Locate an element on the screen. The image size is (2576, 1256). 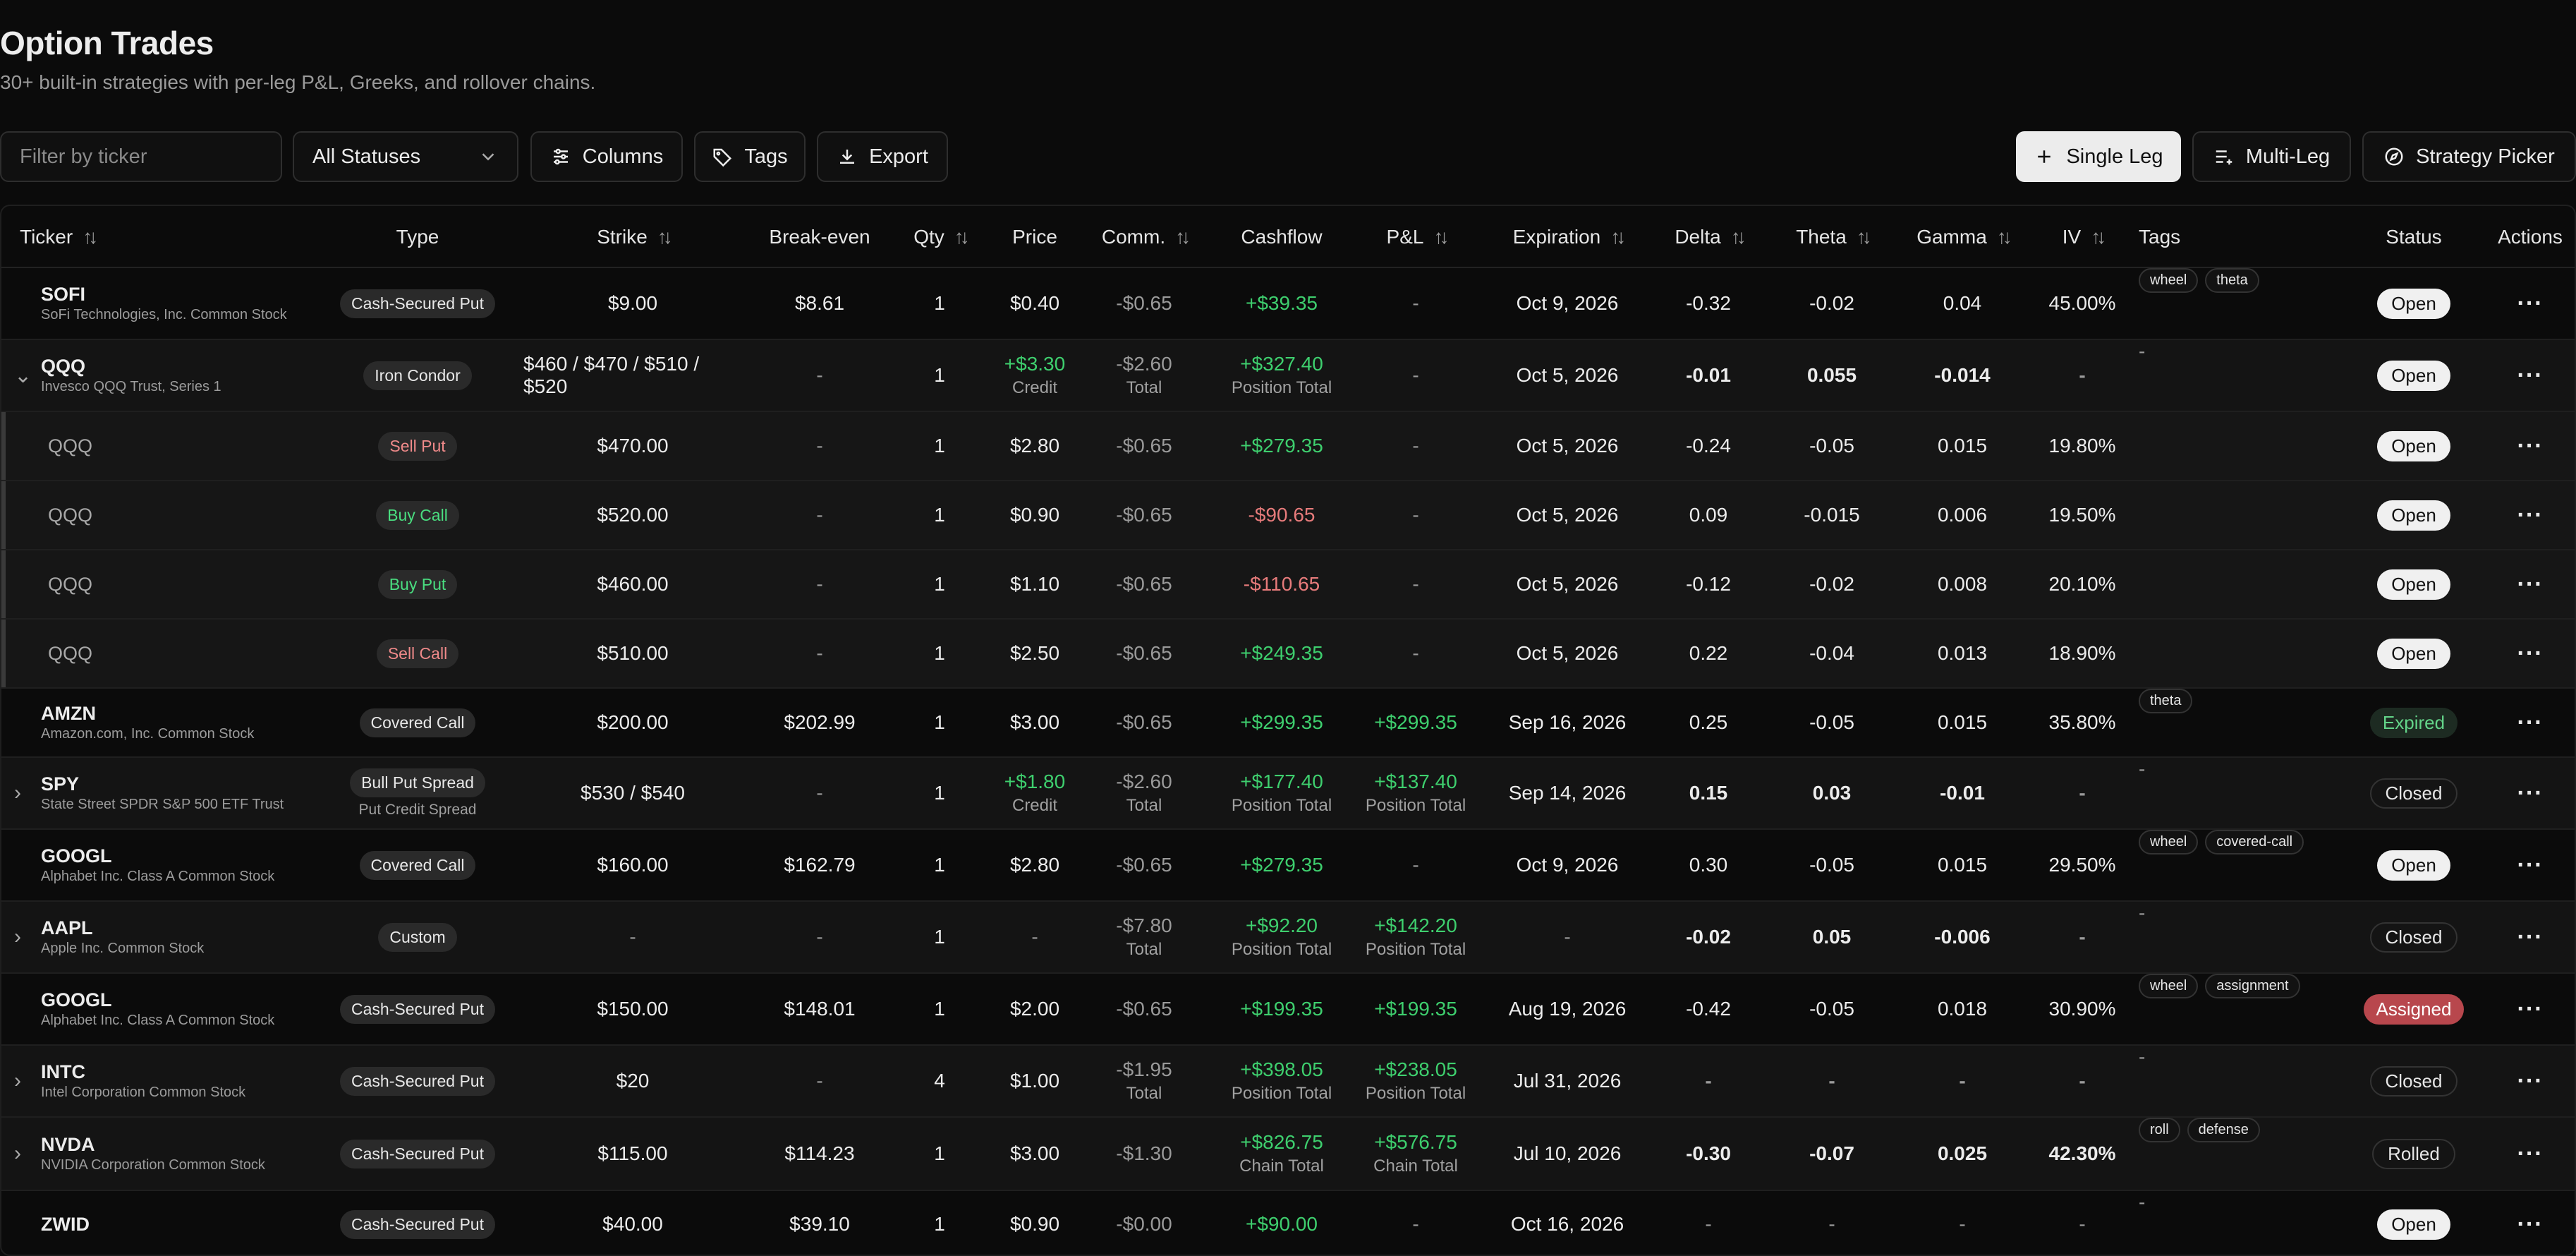
tag-chip: wheel is located at coordinates (2169, 986).